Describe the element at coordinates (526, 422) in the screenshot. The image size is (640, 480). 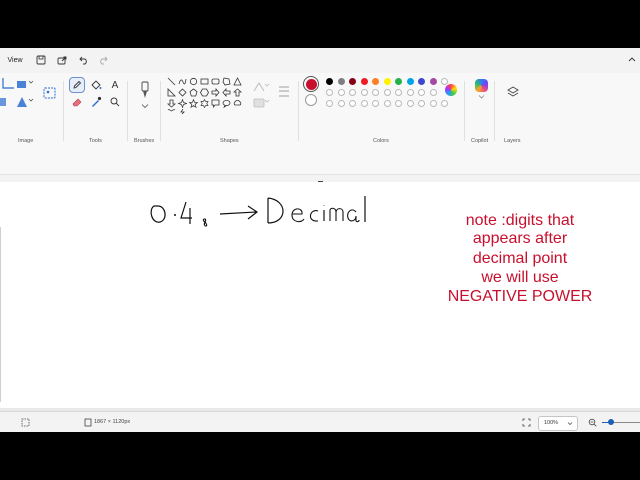
I see `fit-to-window-icon` at that location.